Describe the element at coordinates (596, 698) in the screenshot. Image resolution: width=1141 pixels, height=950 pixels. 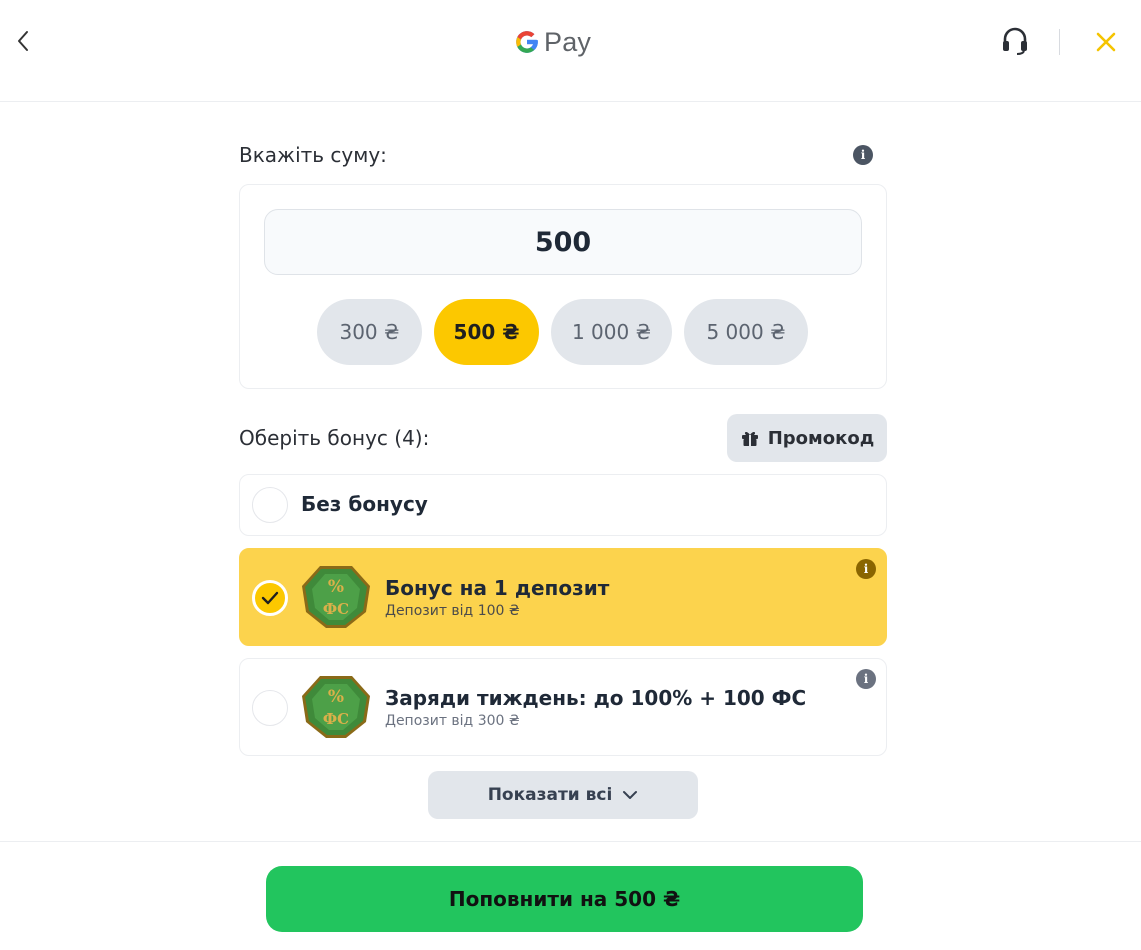
I see `bonus-title: Заряди тиждень: до 100% + 100 ФС` at that location.